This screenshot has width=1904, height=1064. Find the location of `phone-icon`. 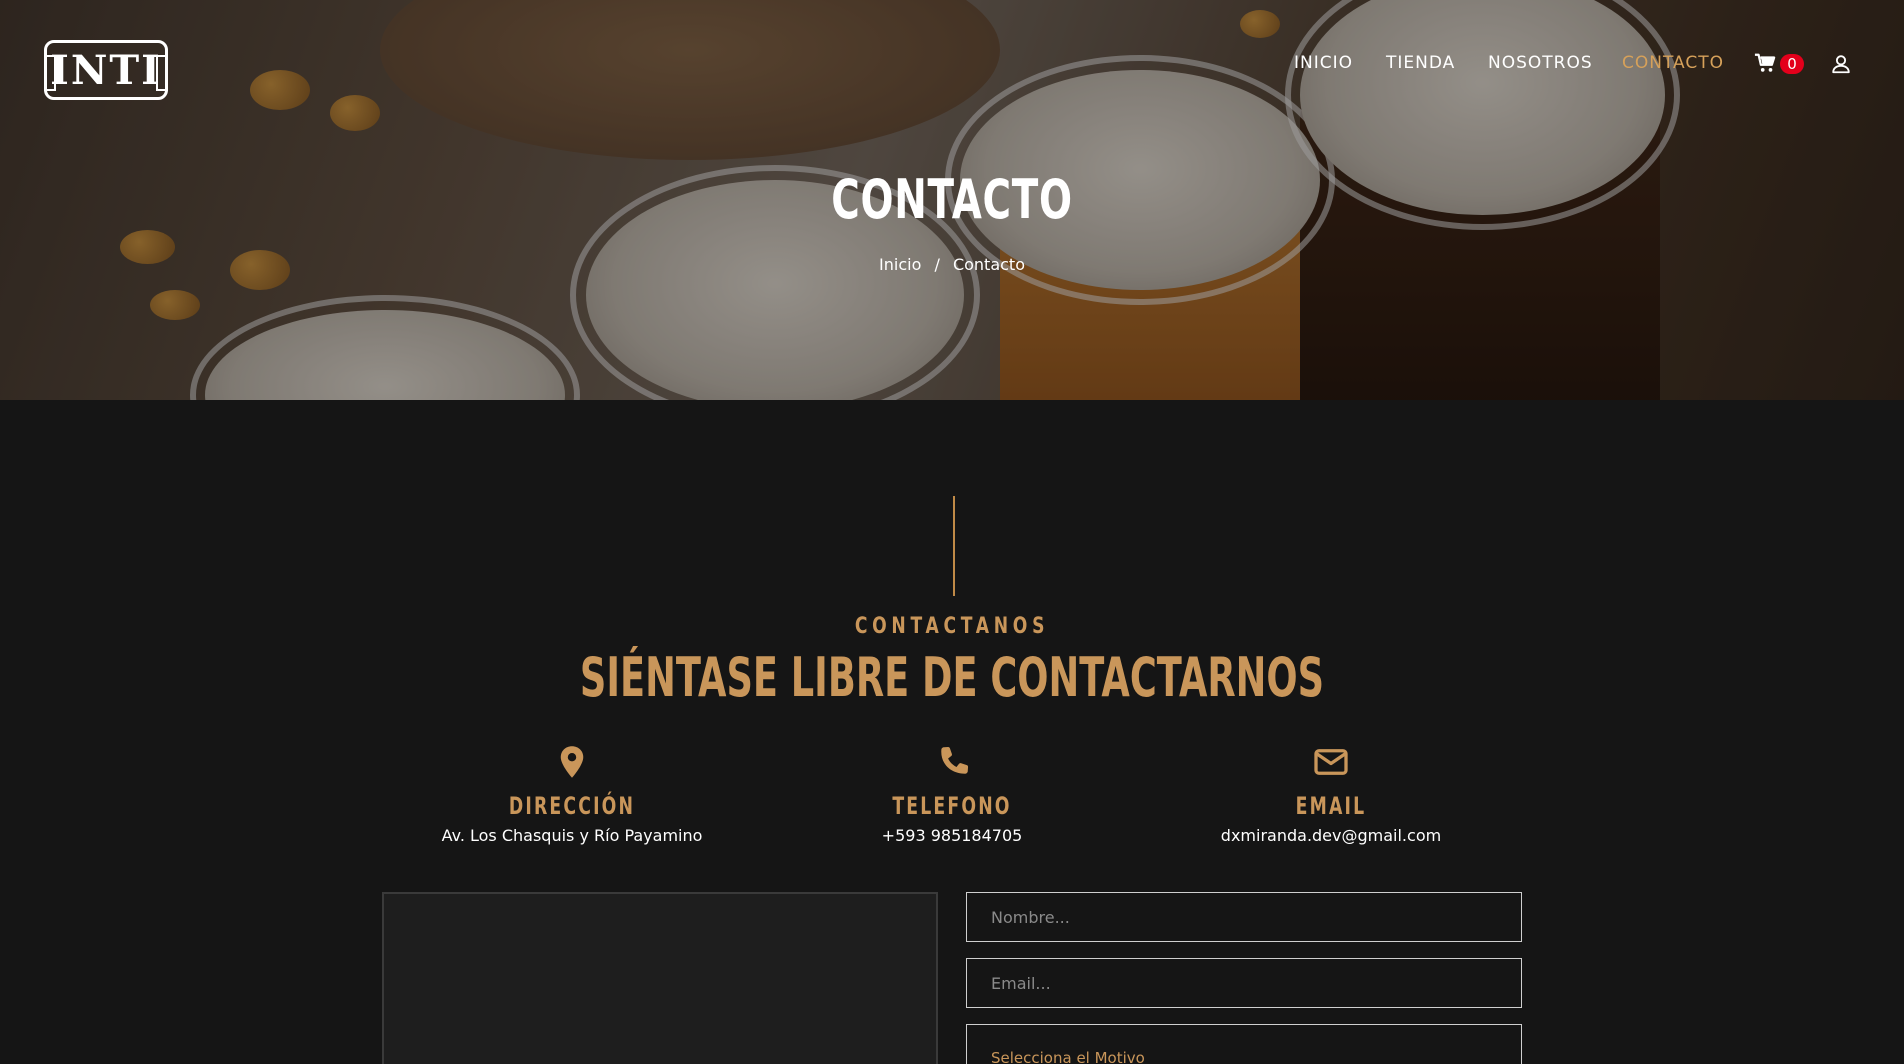

phone-icon is located at coordinates (955, 760).